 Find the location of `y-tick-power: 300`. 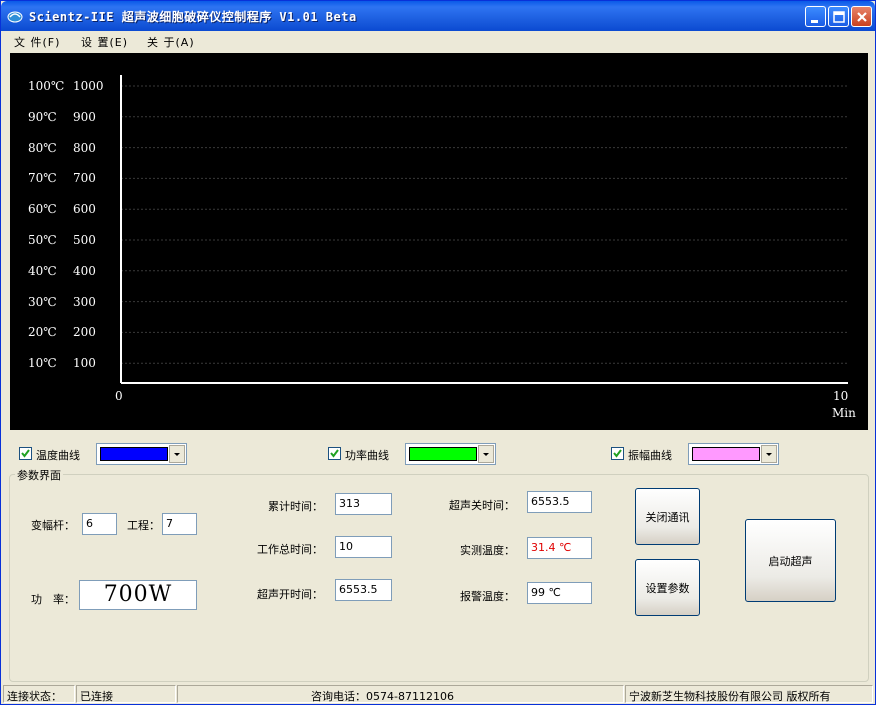

y-tick-power: 300 is located at coordinates (84, 301).